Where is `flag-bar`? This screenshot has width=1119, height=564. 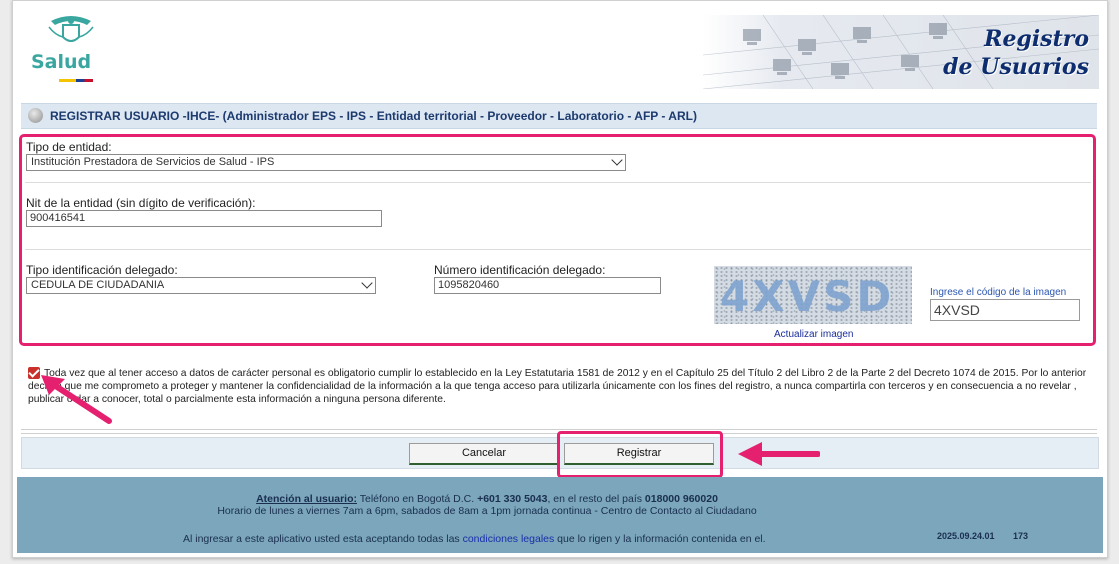 flag-bar is located at coordinates (76, 80).